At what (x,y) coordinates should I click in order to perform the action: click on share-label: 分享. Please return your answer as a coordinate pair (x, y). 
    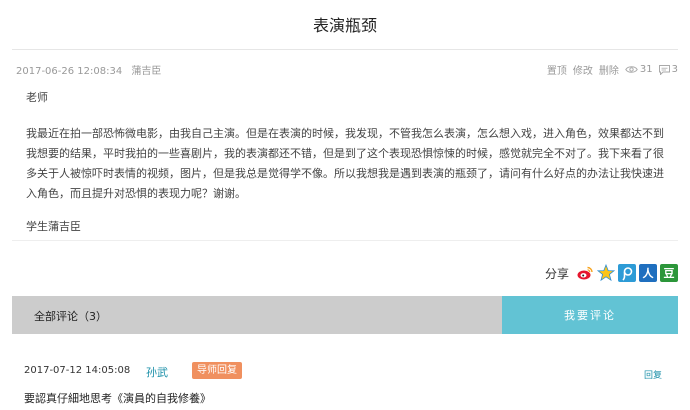
    Looking at the image, I should click on (556, 273).